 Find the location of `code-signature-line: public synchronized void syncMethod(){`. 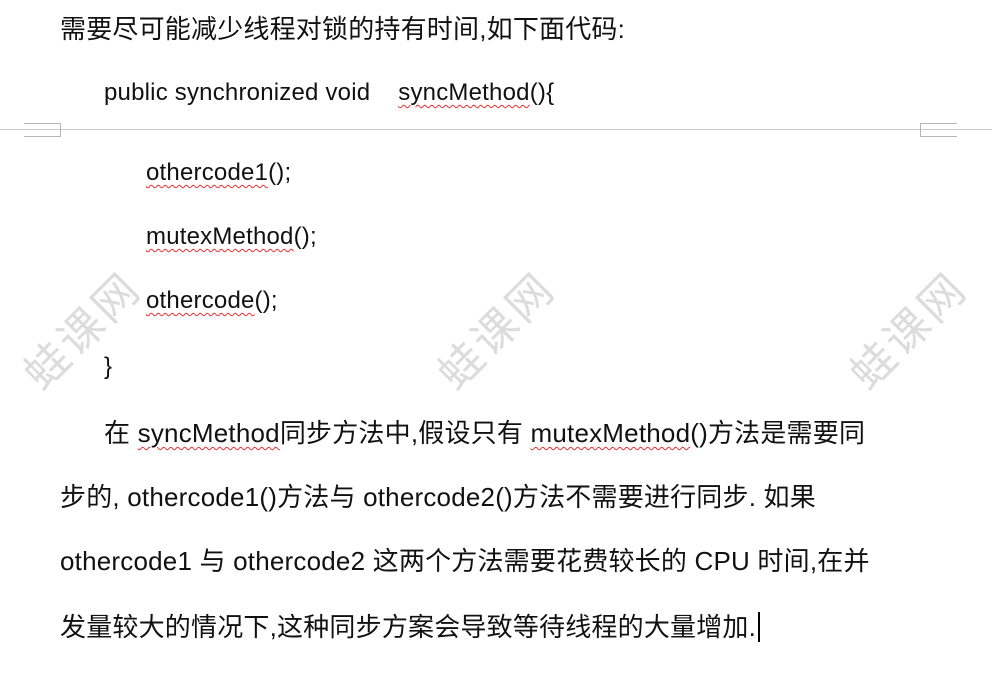

code-signature-line: public synchronized void syncMethod(){ is located at coordinates (329, 93).